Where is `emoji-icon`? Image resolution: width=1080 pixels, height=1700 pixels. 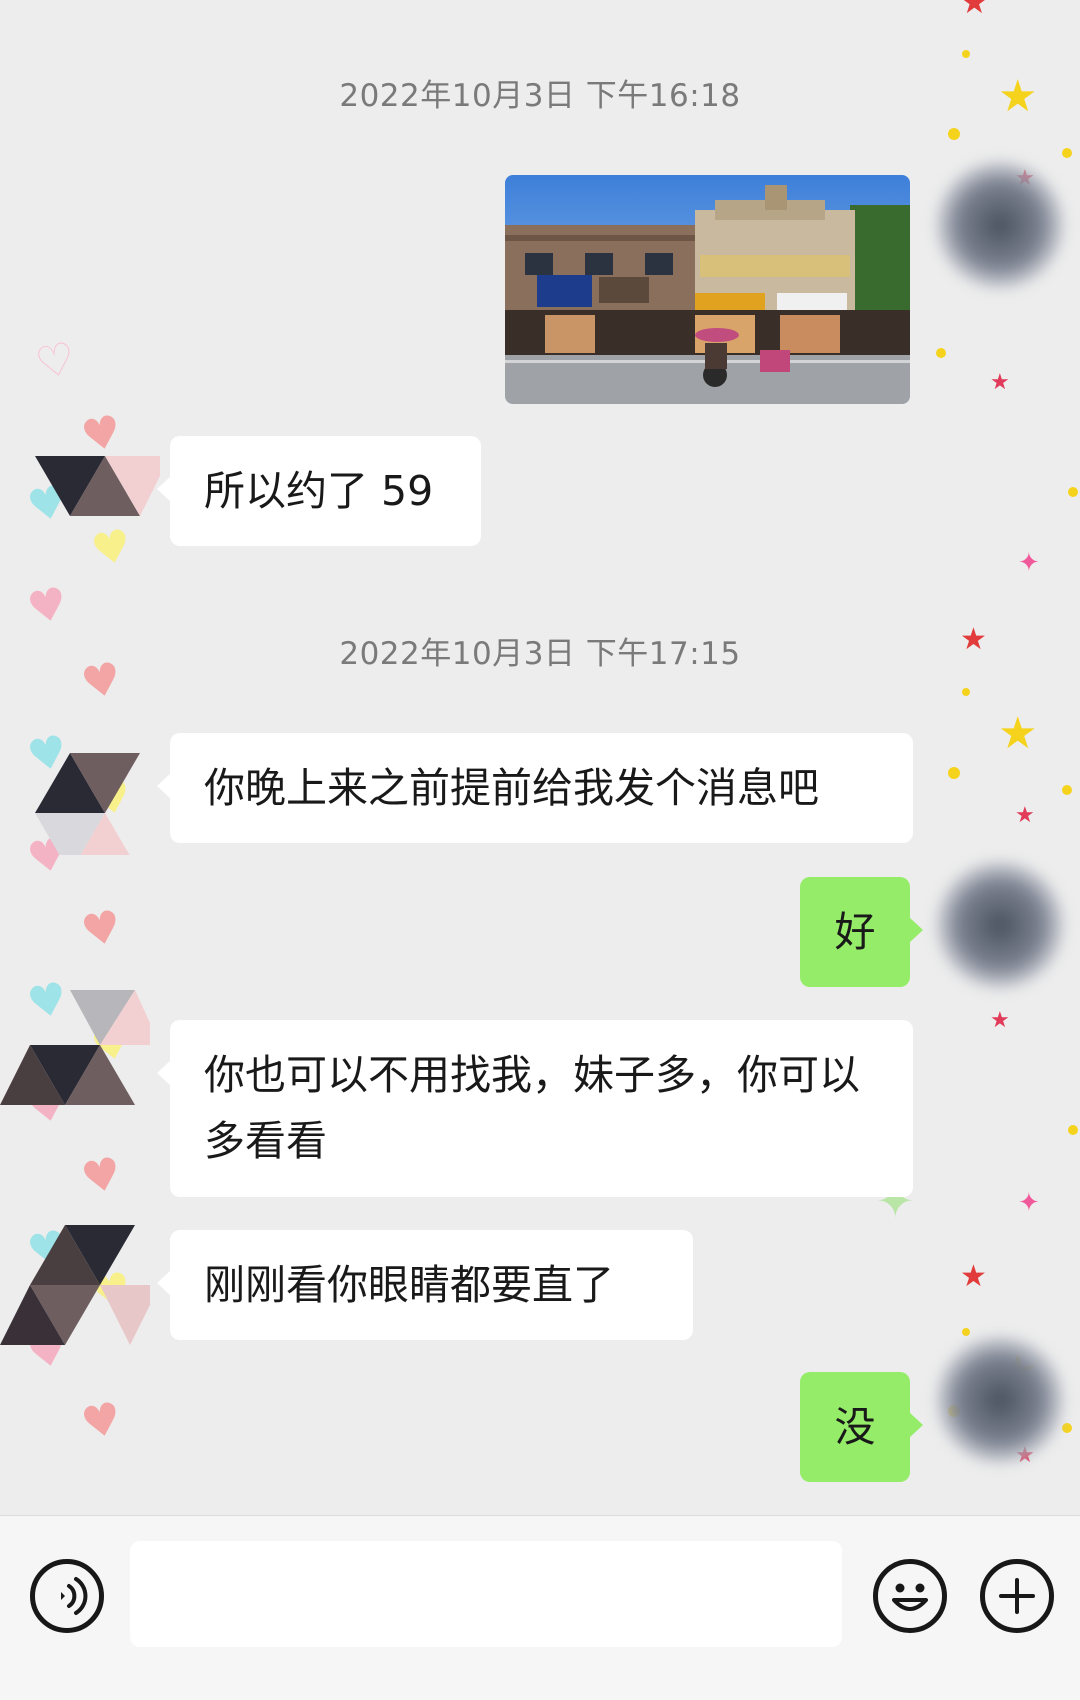 emoji-icon is located at coordinates (910, 1597).